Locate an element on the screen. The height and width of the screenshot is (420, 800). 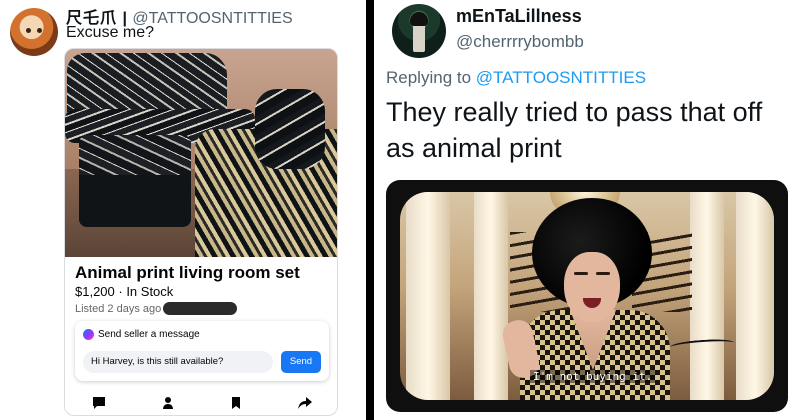
send-button: Send is located at coordinates (301, 362).